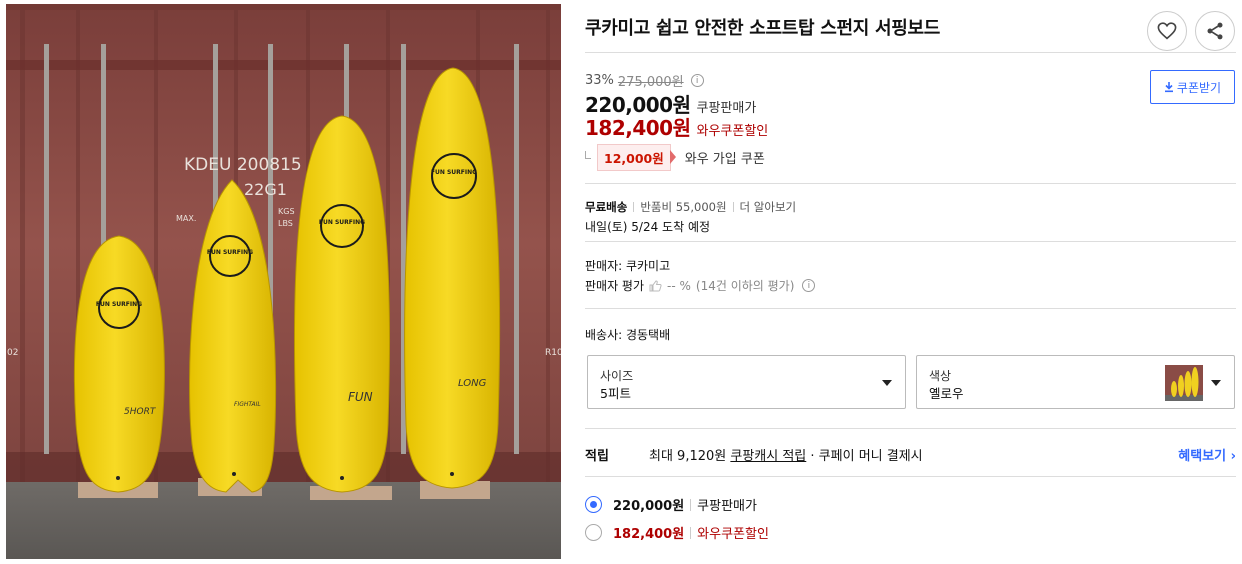 Image resolution: width=1242 pixels, height=564 pixels. I want to click on container-lbs-text: LBS, so click(285, 223).